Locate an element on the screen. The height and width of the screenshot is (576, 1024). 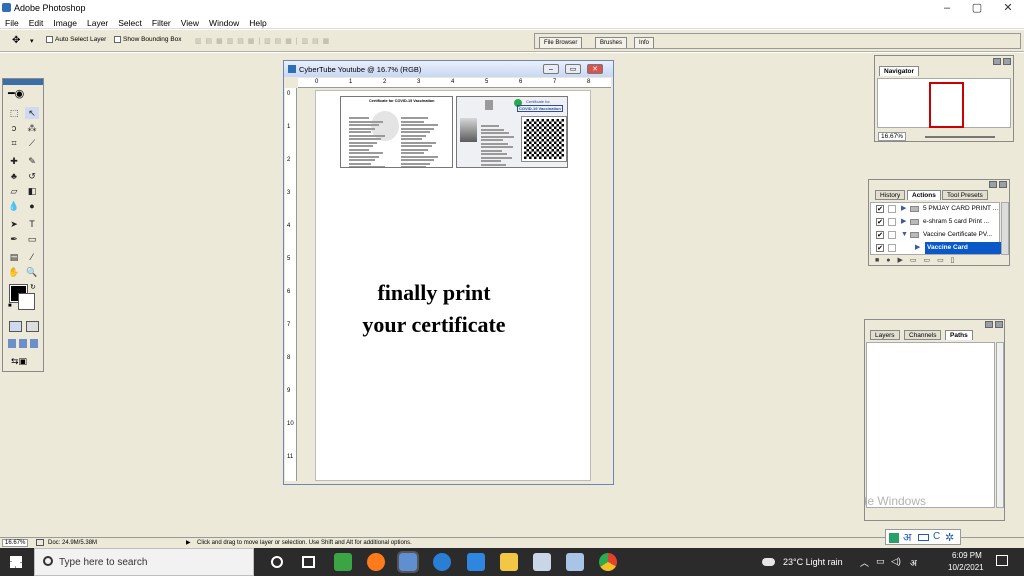
menu-file: File is located at coordinates (12, 22).